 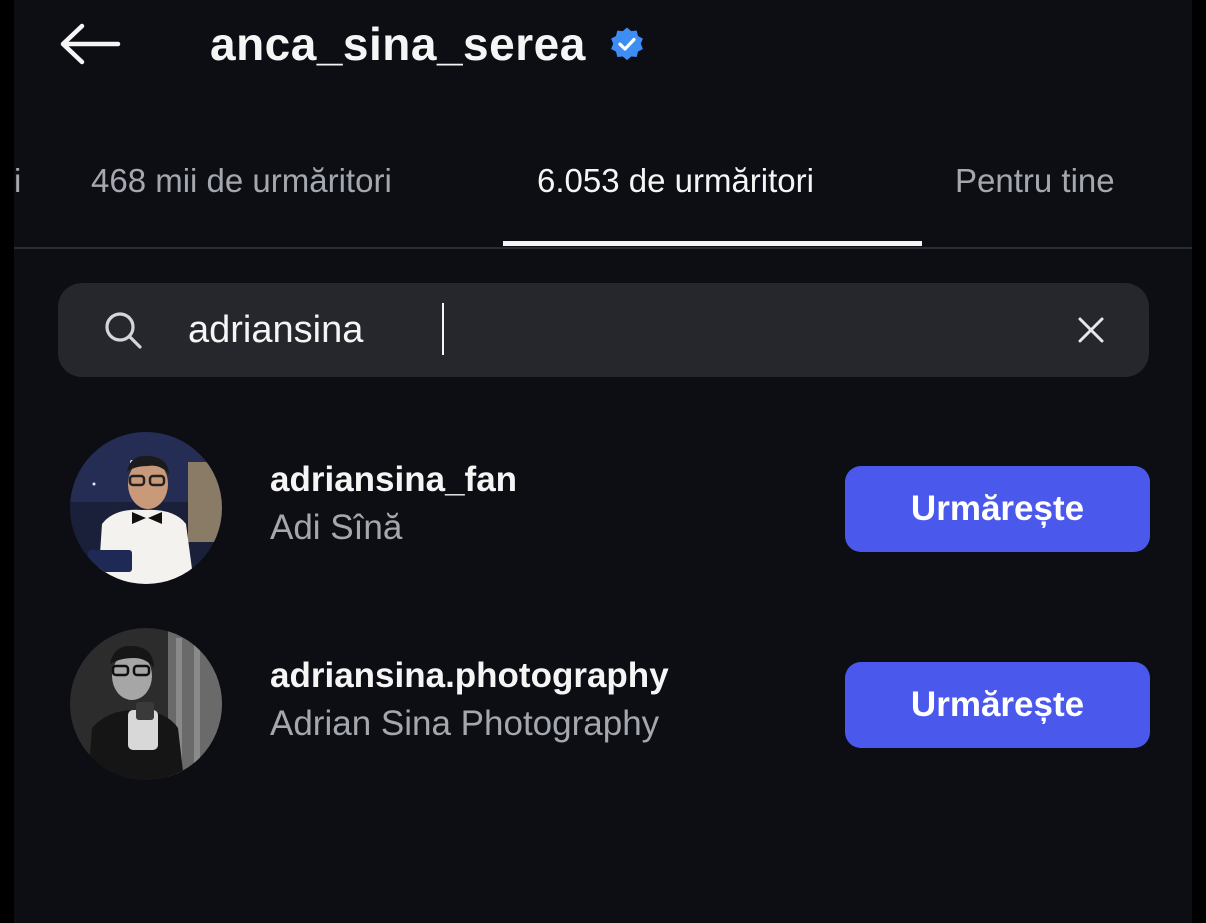 I want to click on tabs-divider, so click(x=603, y=248).